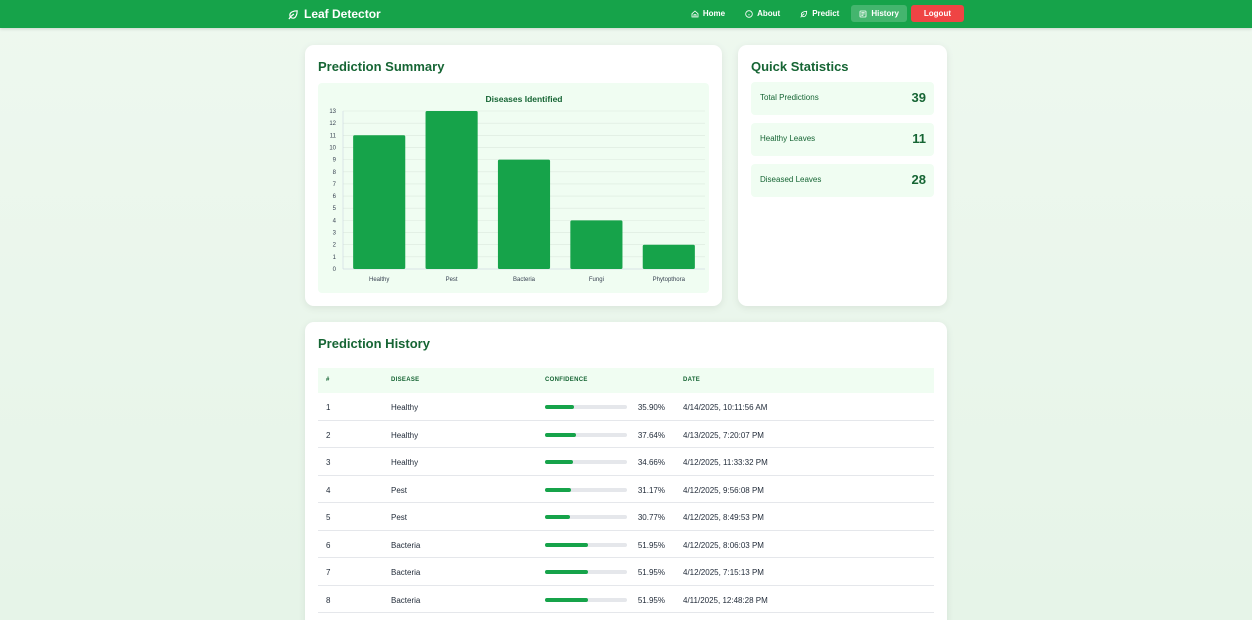  Describe the element at coordinates (651, 435) in the screenshot. I see `row-confidence: 37.64%` at that location.